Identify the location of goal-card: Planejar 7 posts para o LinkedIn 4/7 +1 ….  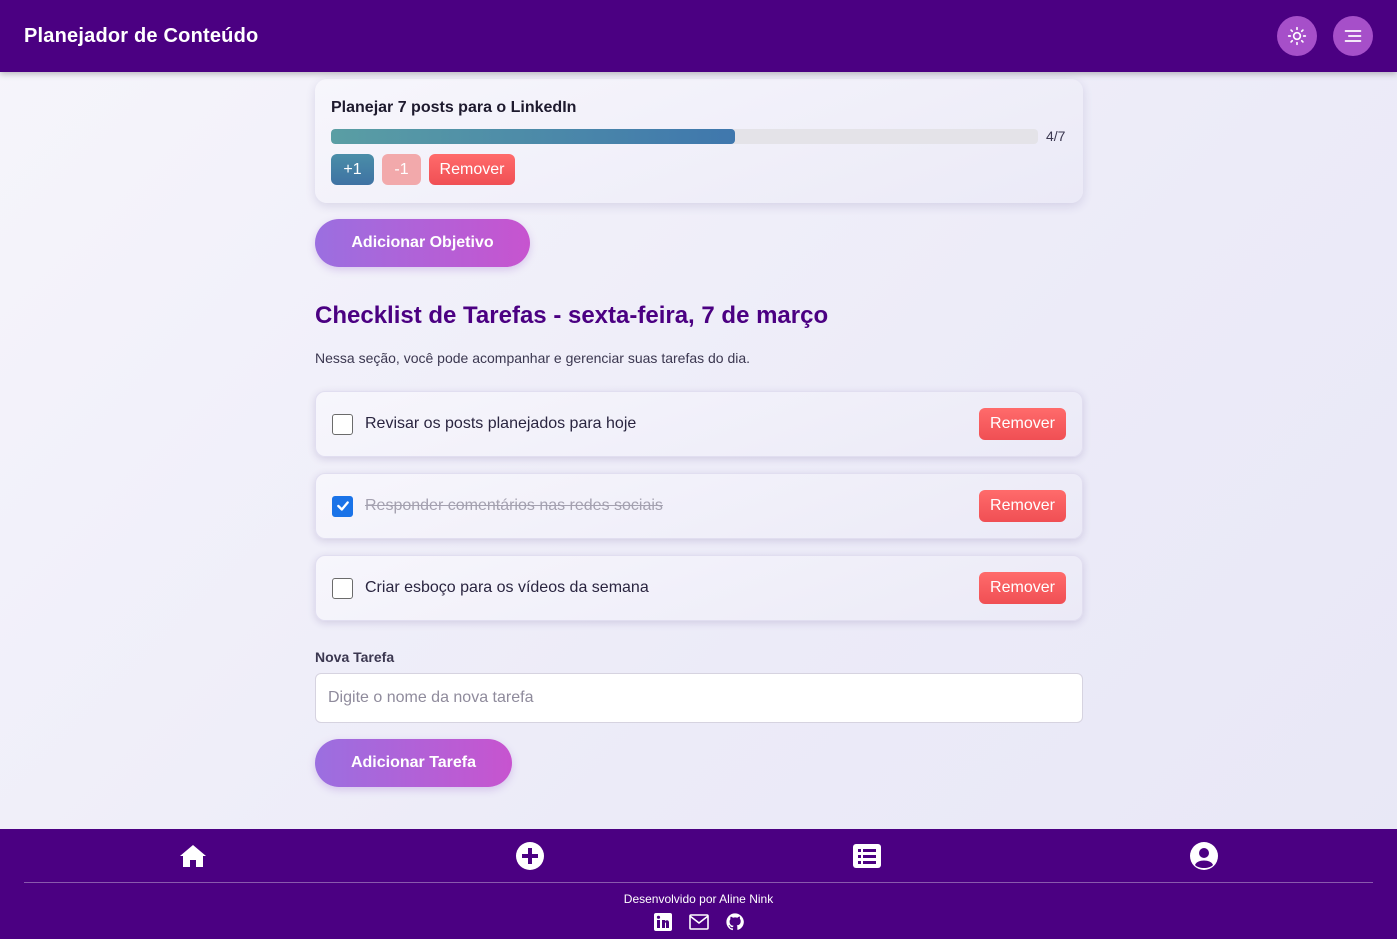
(699, 141).